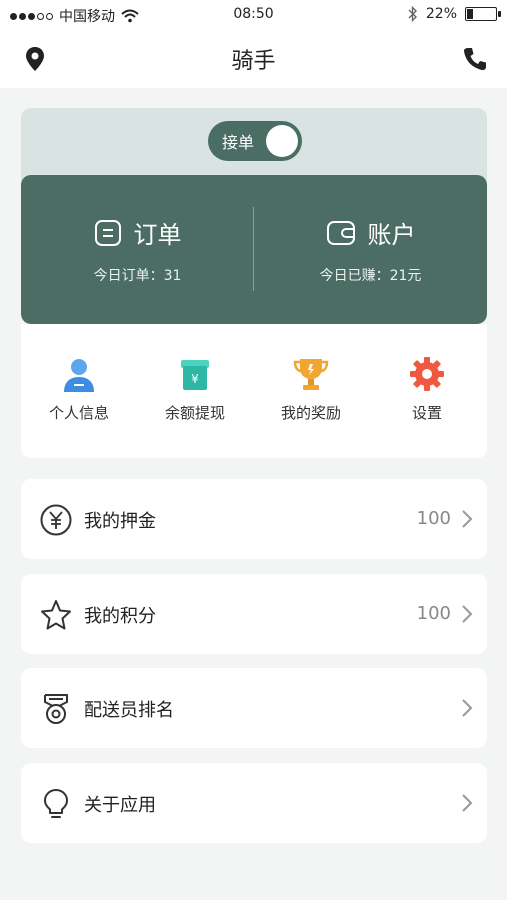 The height and width of the screenshot is (900, 507). I want to click on order-list-icon, so click(107, 232).